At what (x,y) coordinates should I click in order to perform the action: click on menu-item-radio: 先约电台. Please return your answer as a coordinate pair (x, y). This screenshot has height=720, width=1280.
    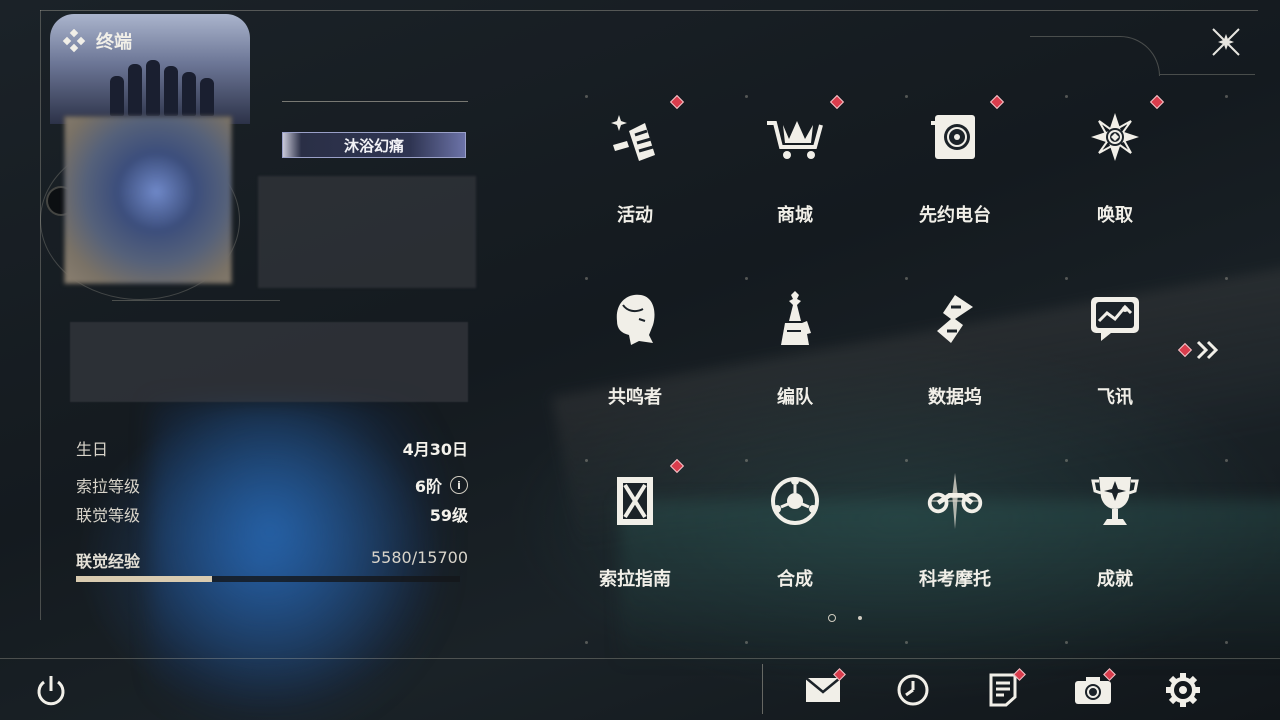
    Looking at the image, I should click on (955, 172).